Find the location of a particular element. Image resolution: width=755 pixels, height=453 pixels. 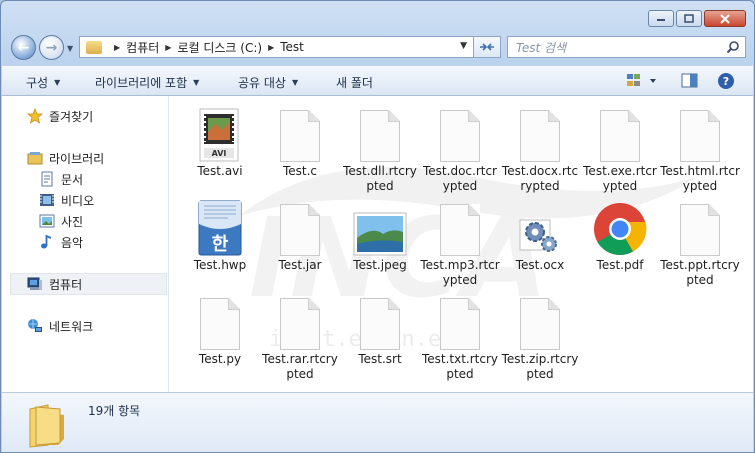

organize-menu: 구성 ▼ is located at coordinates (43, 82).